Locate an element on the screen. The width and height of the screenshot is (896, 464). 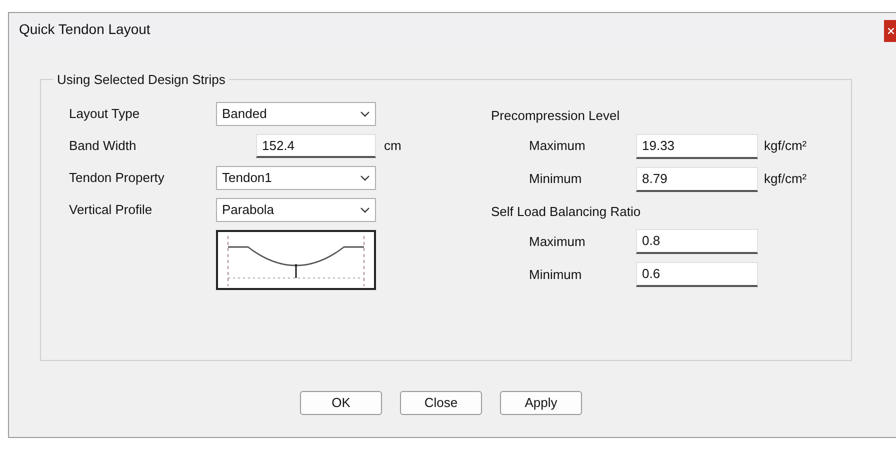
close-icon is located at coordinates (891, 31).